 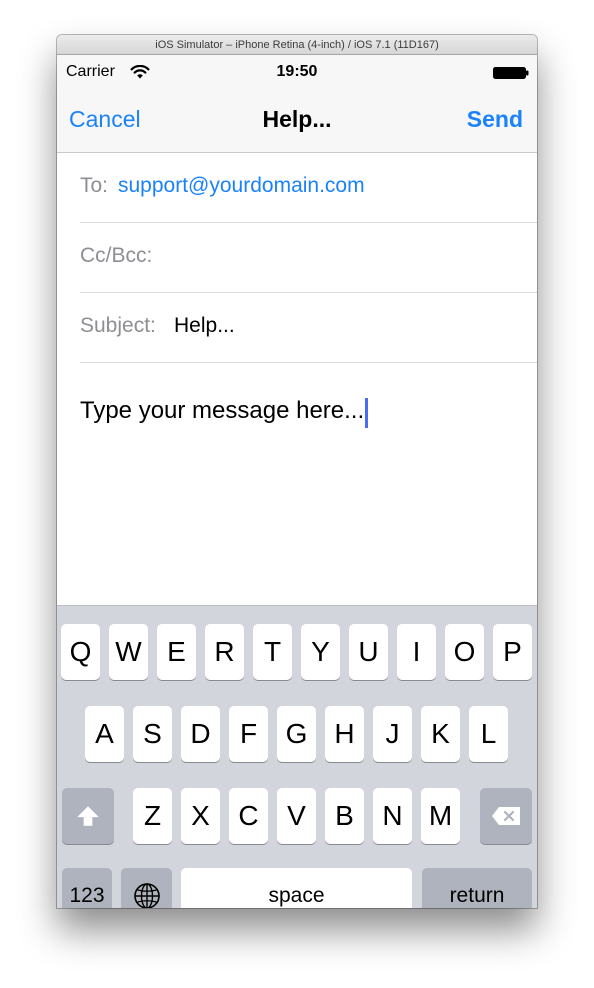 What do you see at coordinates (495, 119) in the screenshot?
I see `send-button: Send` at bounding box center [495, 119].